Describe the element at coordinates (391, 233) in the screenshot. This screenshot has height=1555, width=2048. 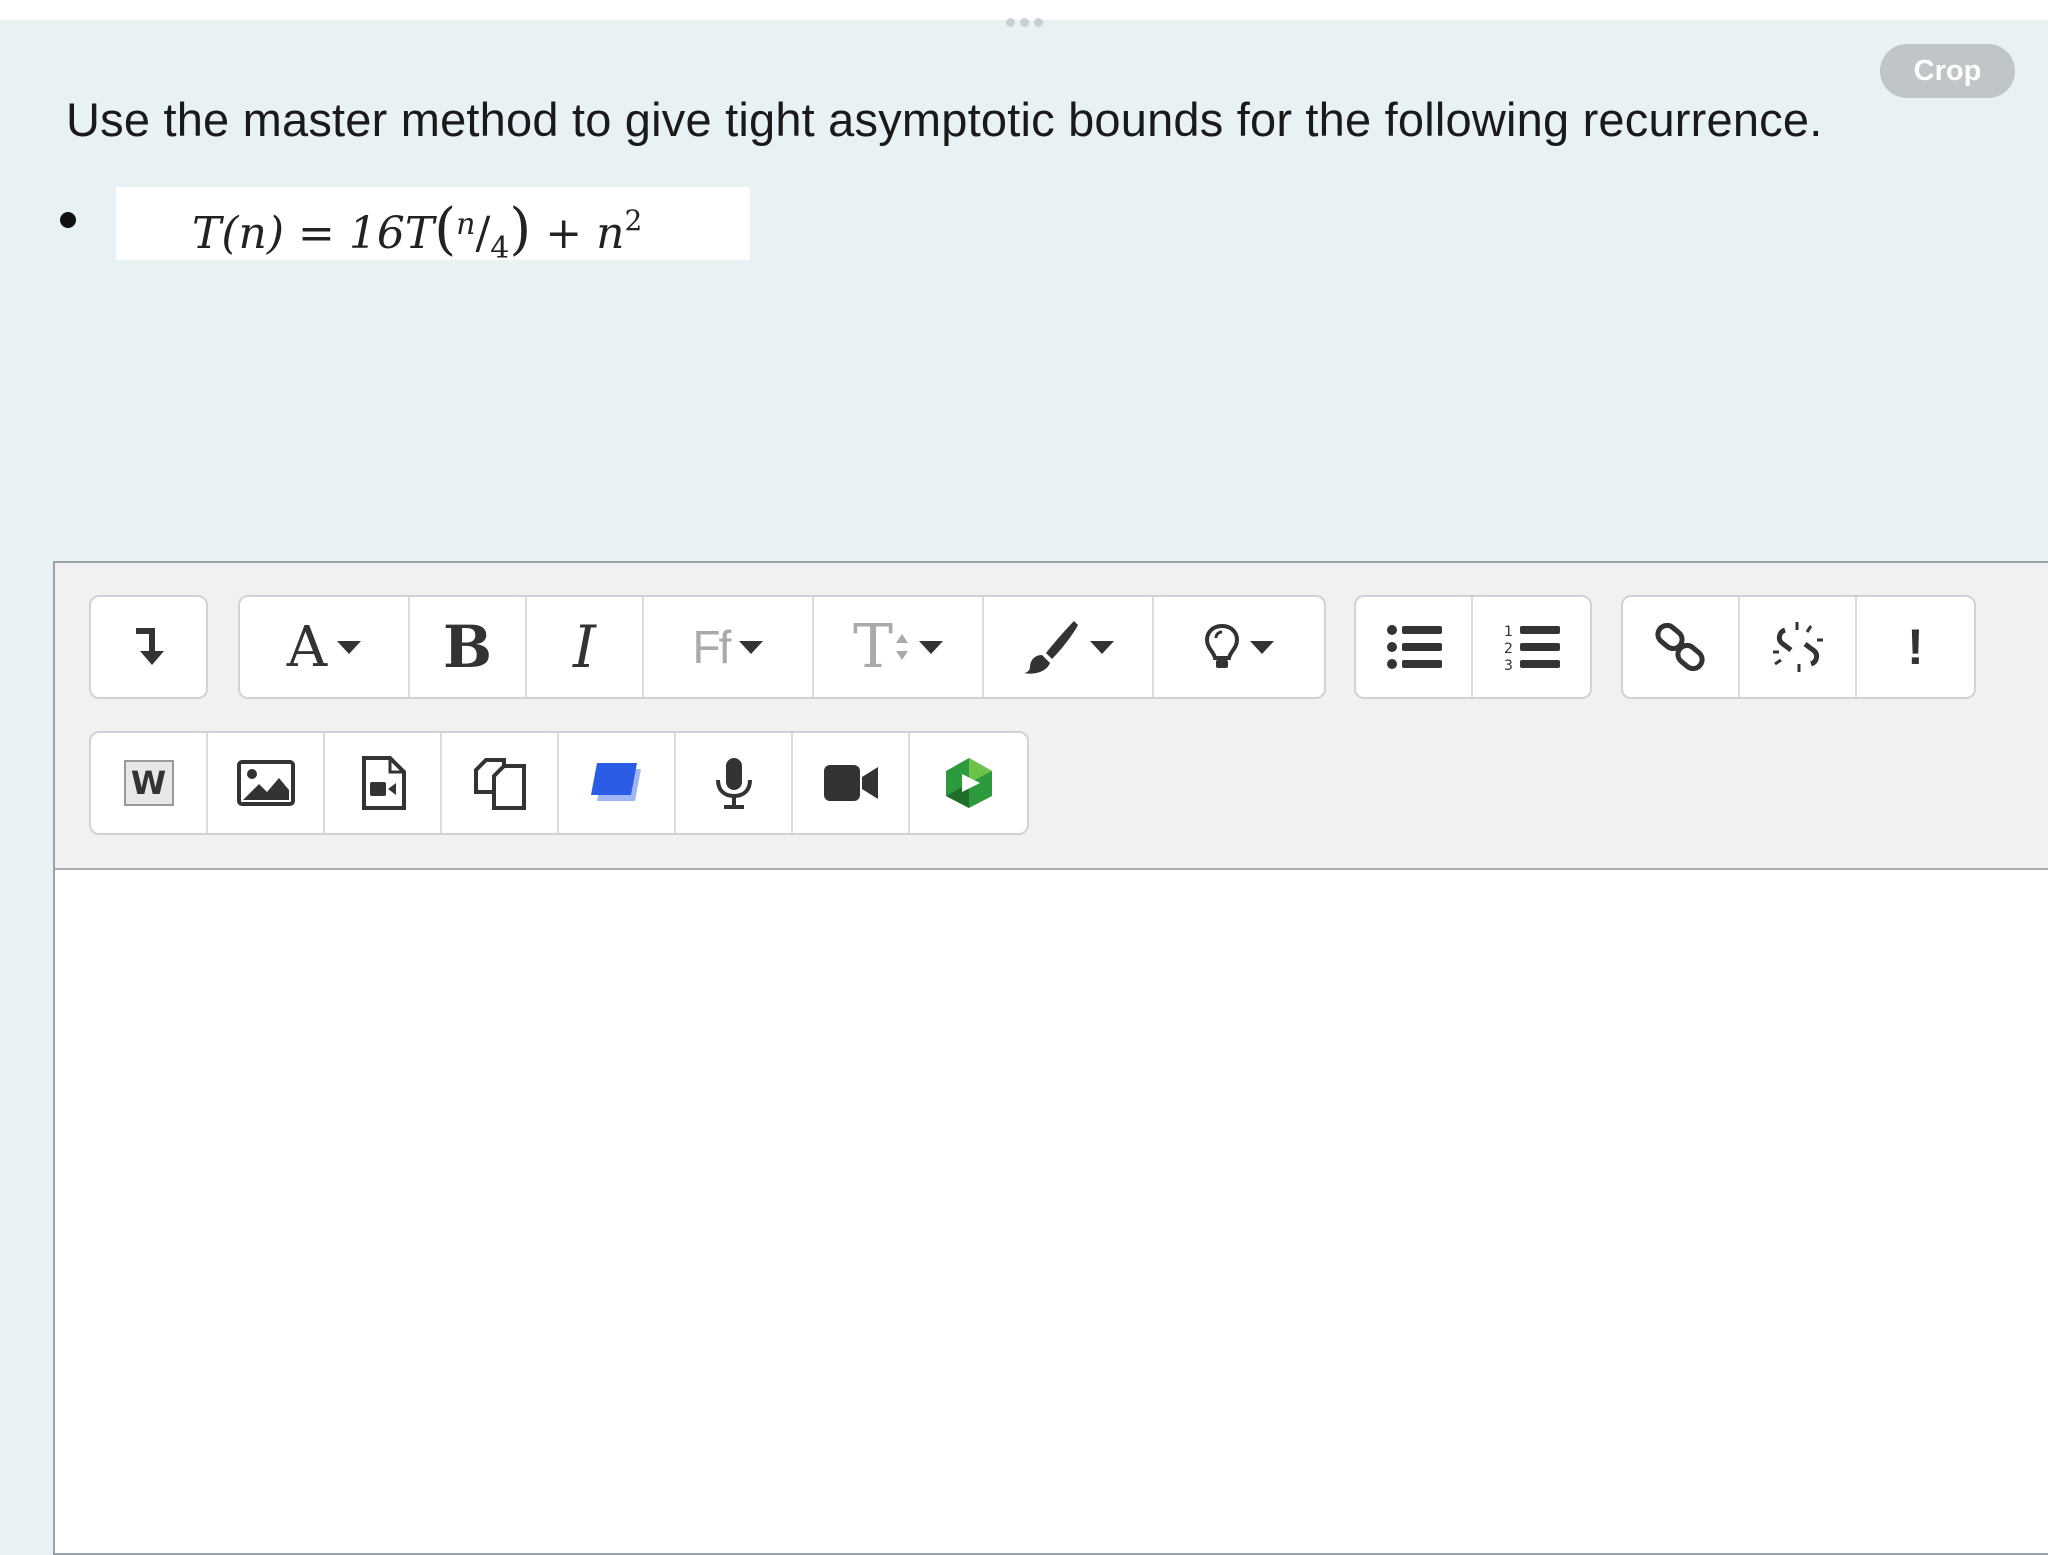
I see `formula-coef: 16T` at that location.